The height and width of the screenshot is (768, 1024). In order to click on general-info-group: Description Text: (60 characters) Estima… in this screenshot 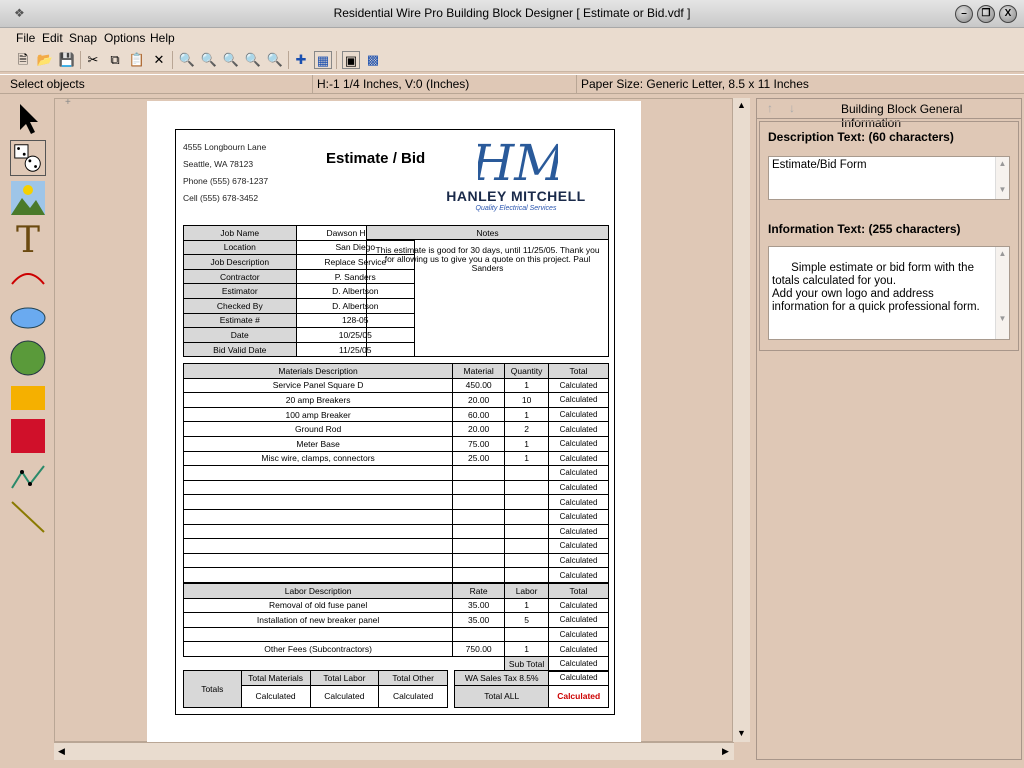, I will do `click(889, 236)`.